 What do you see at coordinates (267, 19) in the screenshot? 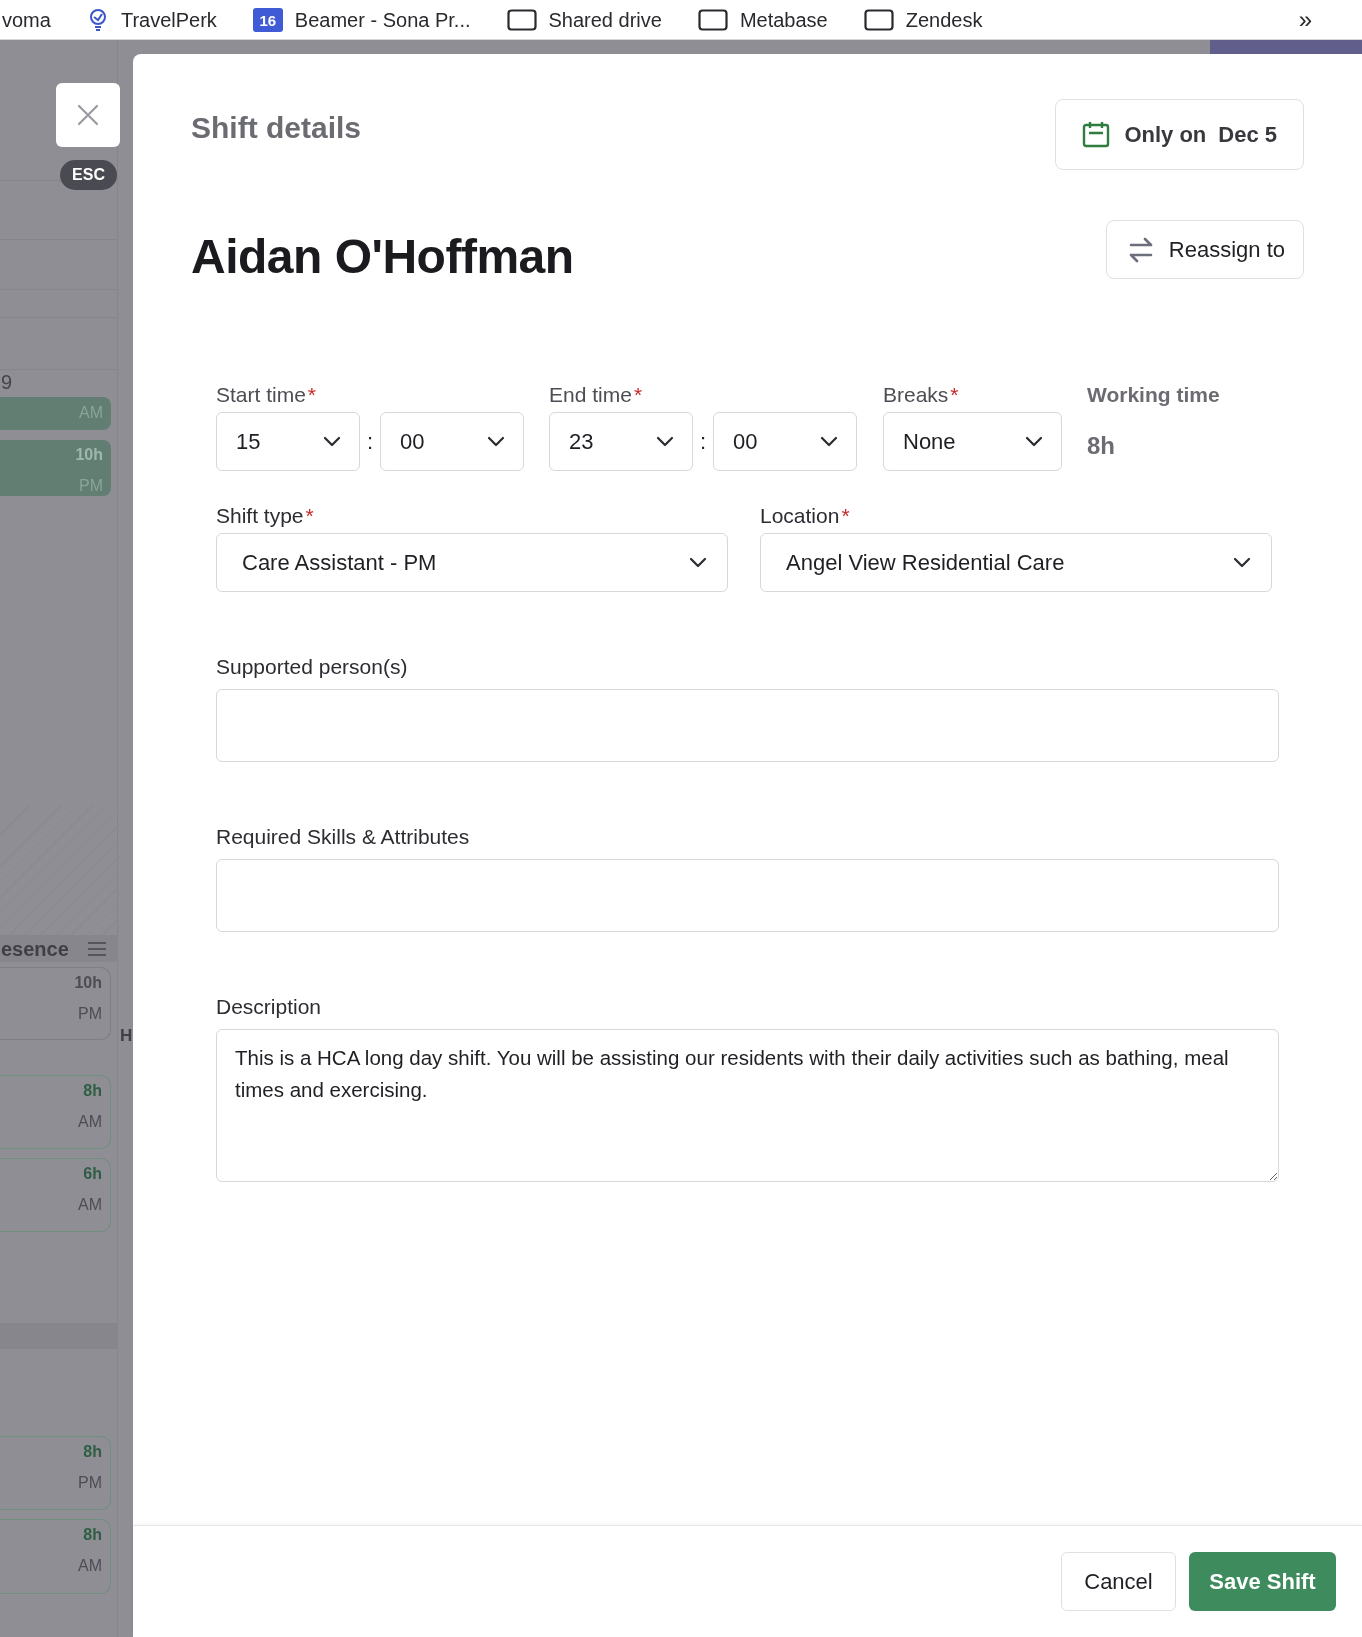
I see `calendar-icon: 16` at bounding box center [267, 19].